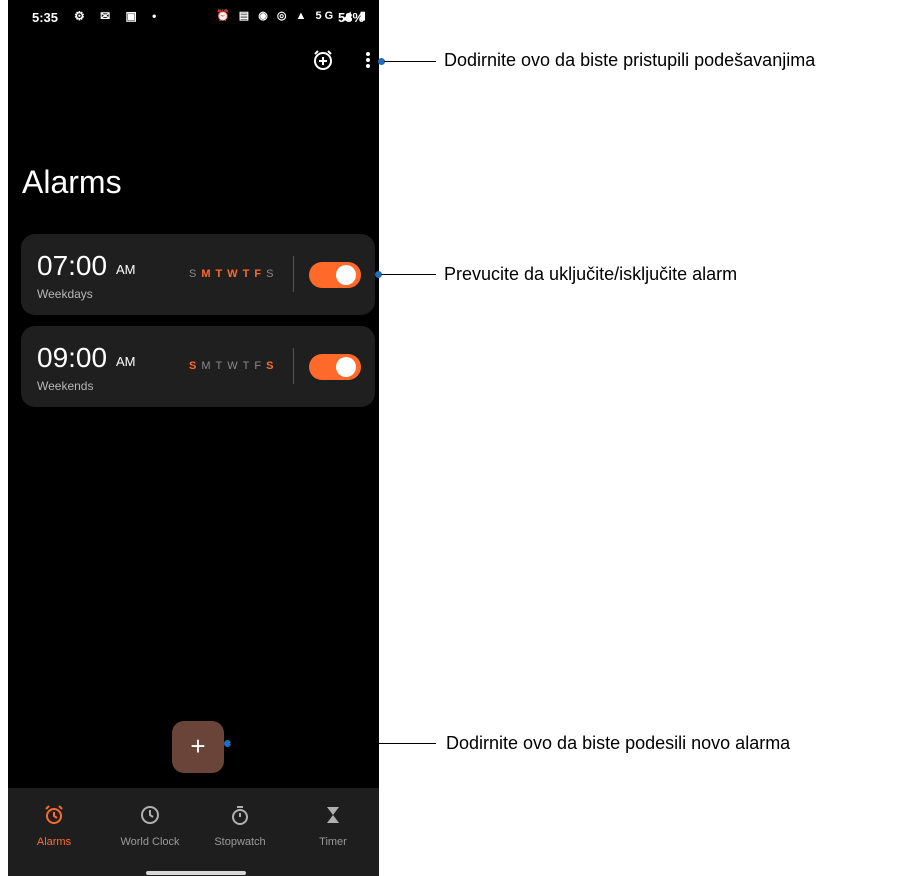 This screenshot has width=921, height=876. I want to click on callout-toggle: Prevucite da uključite/isključite alarm, so click(591, 274).